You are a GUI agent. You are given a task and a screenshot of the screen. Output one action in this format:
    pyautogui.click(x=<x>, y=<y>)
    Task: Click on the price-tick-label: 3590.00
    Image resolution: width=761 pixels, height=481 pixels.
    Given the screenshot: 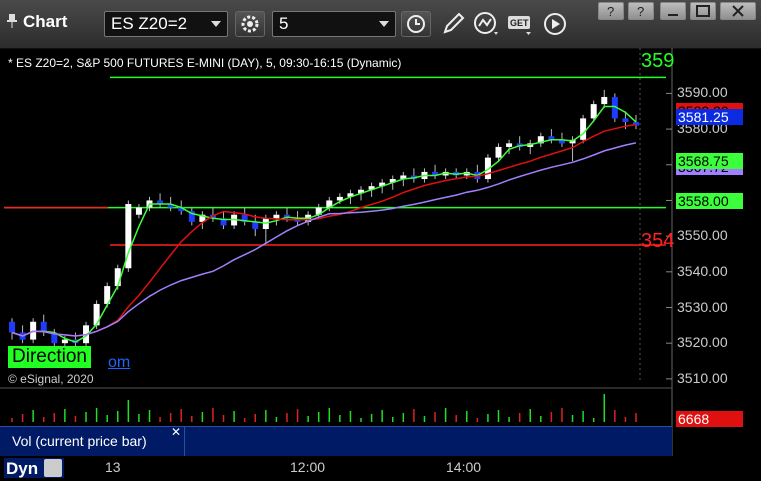 What is the action you would take?
    pyautogui.click(x=702, y=92)
    